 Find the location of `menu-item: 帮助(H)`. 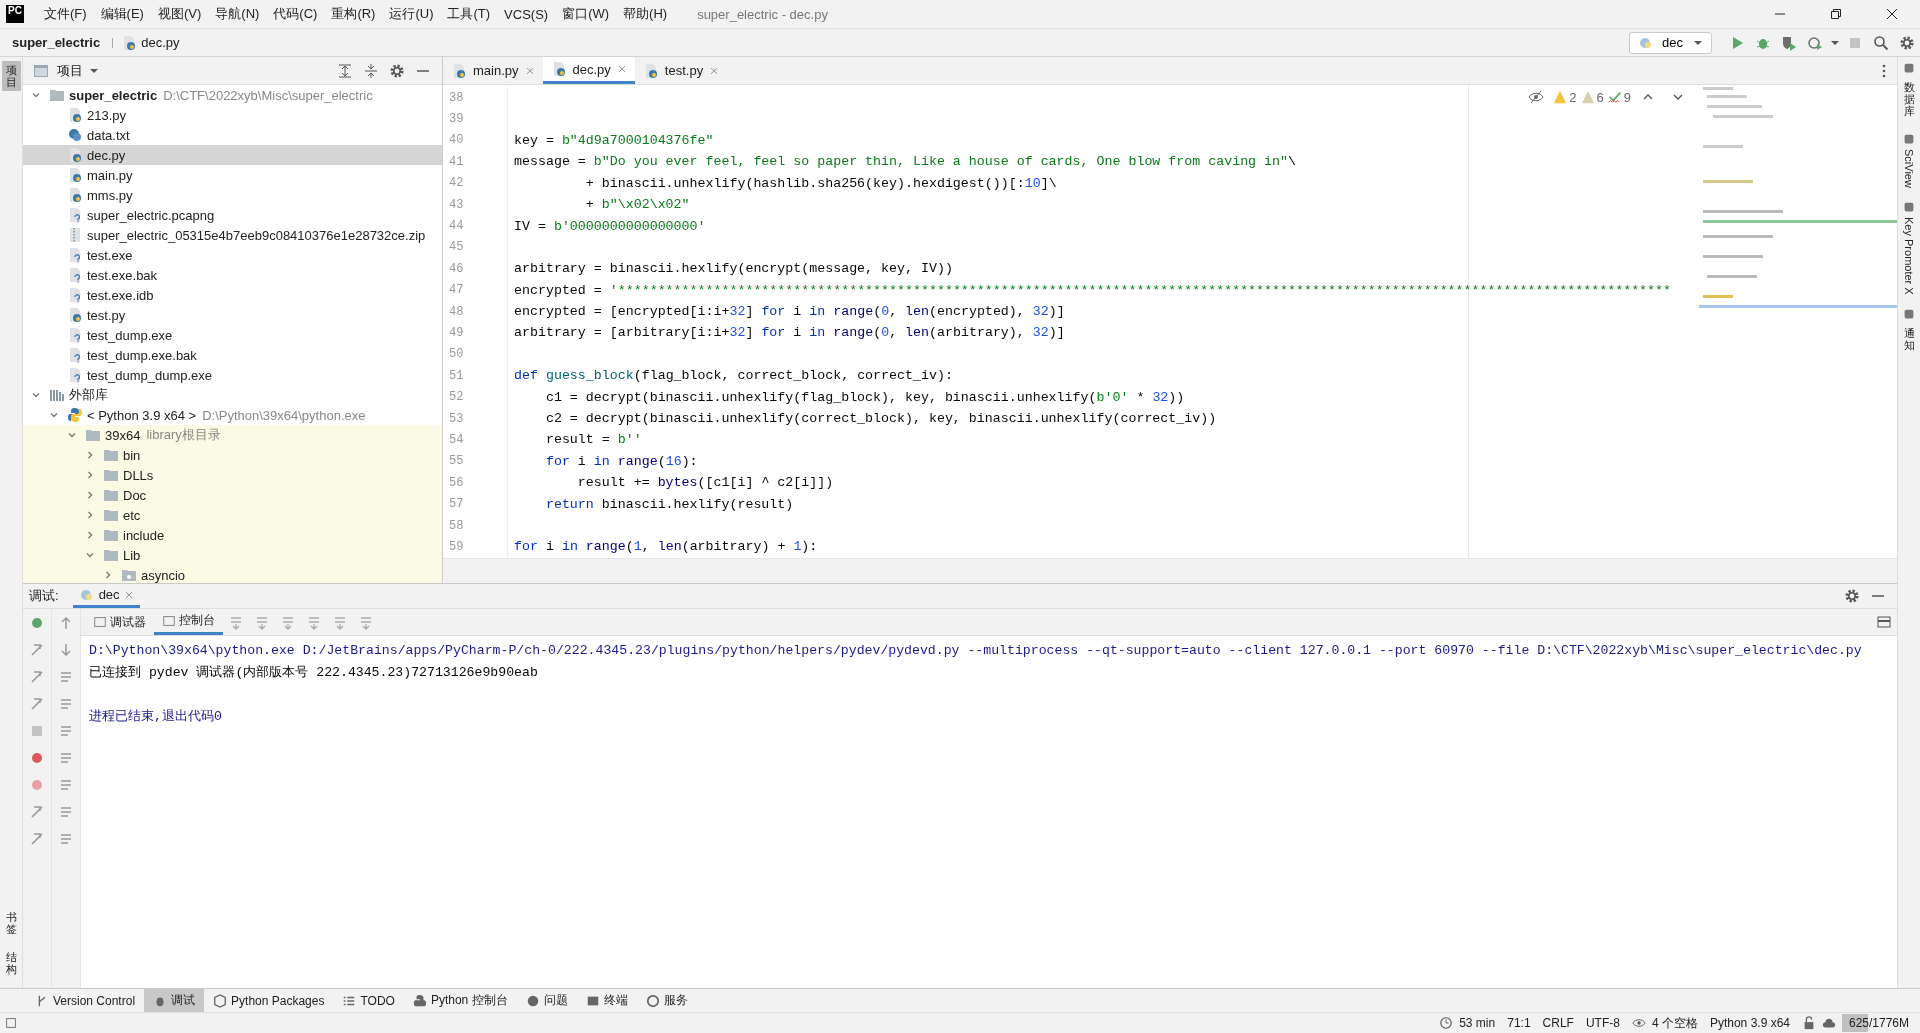

menu-item: 帮助(H) is located at coordinates (645, 14).